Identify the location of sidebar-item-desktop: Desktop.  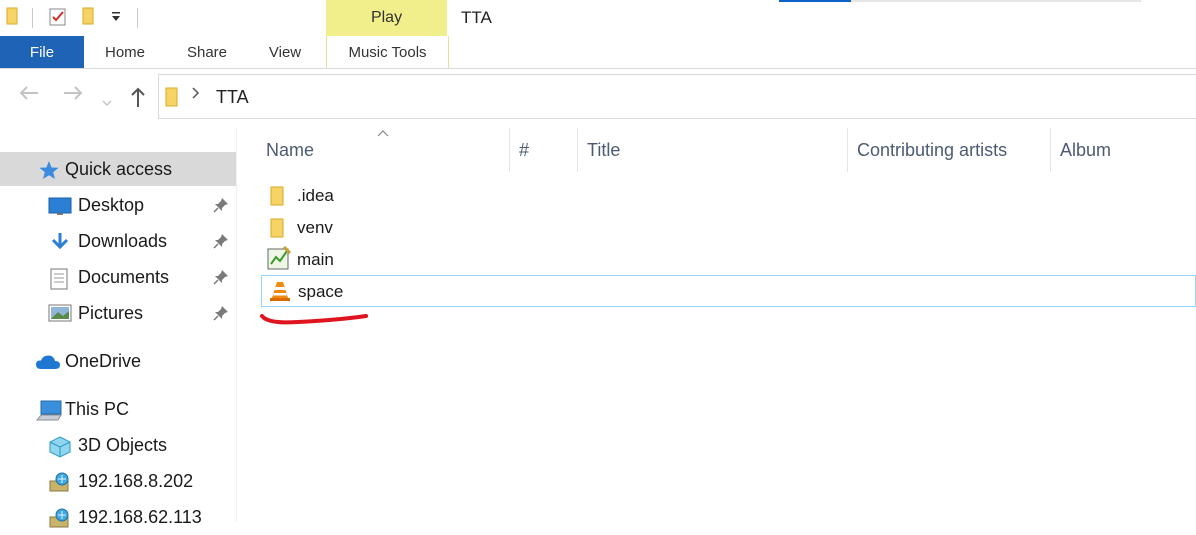
(118, 205).